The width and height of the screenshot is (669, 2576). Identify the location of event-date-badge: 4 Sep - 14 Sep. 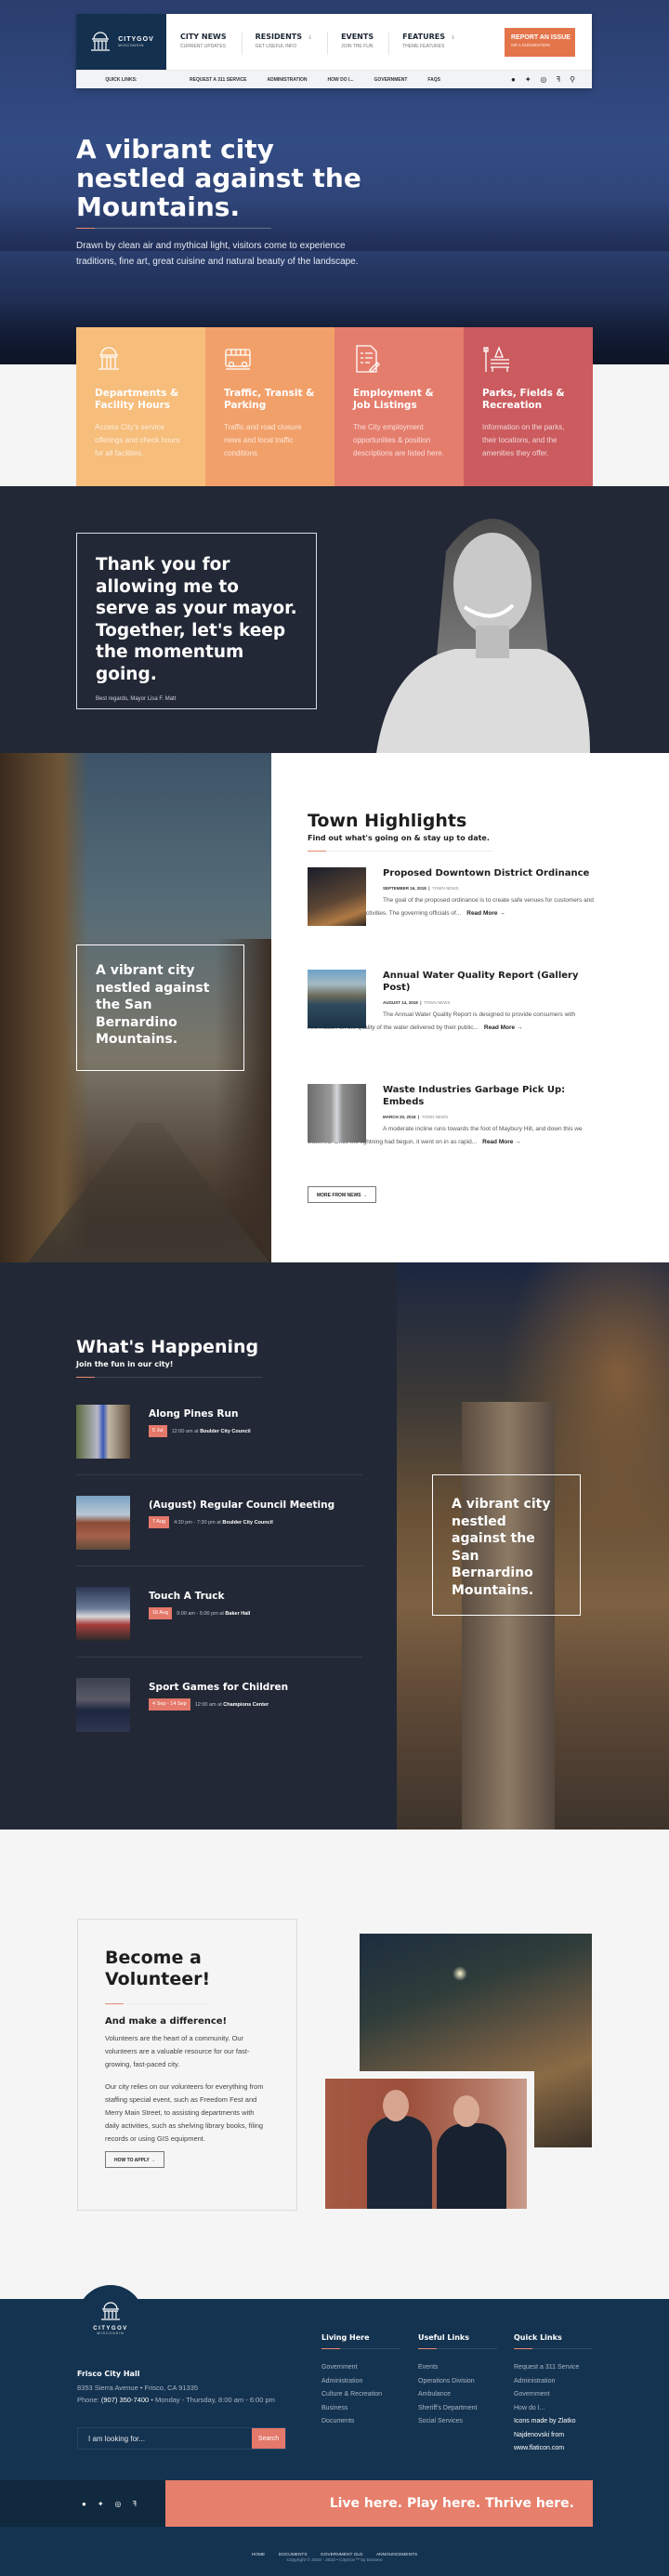
(169, 1704).